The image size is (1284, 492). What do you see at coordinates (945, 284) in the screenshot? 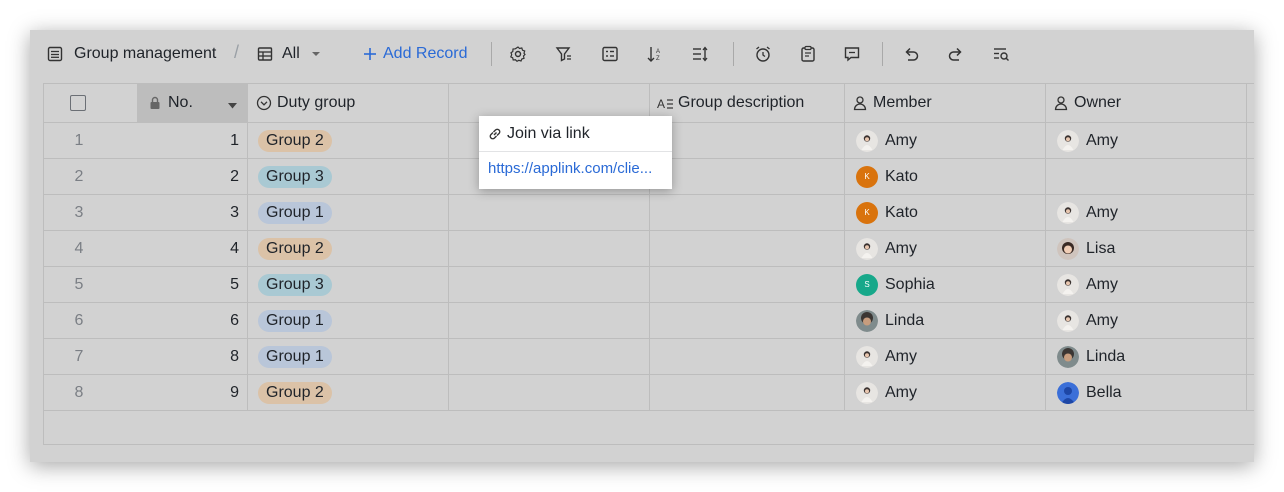
I see `cell-member: S Sophia` at bounding box center [945, 284].